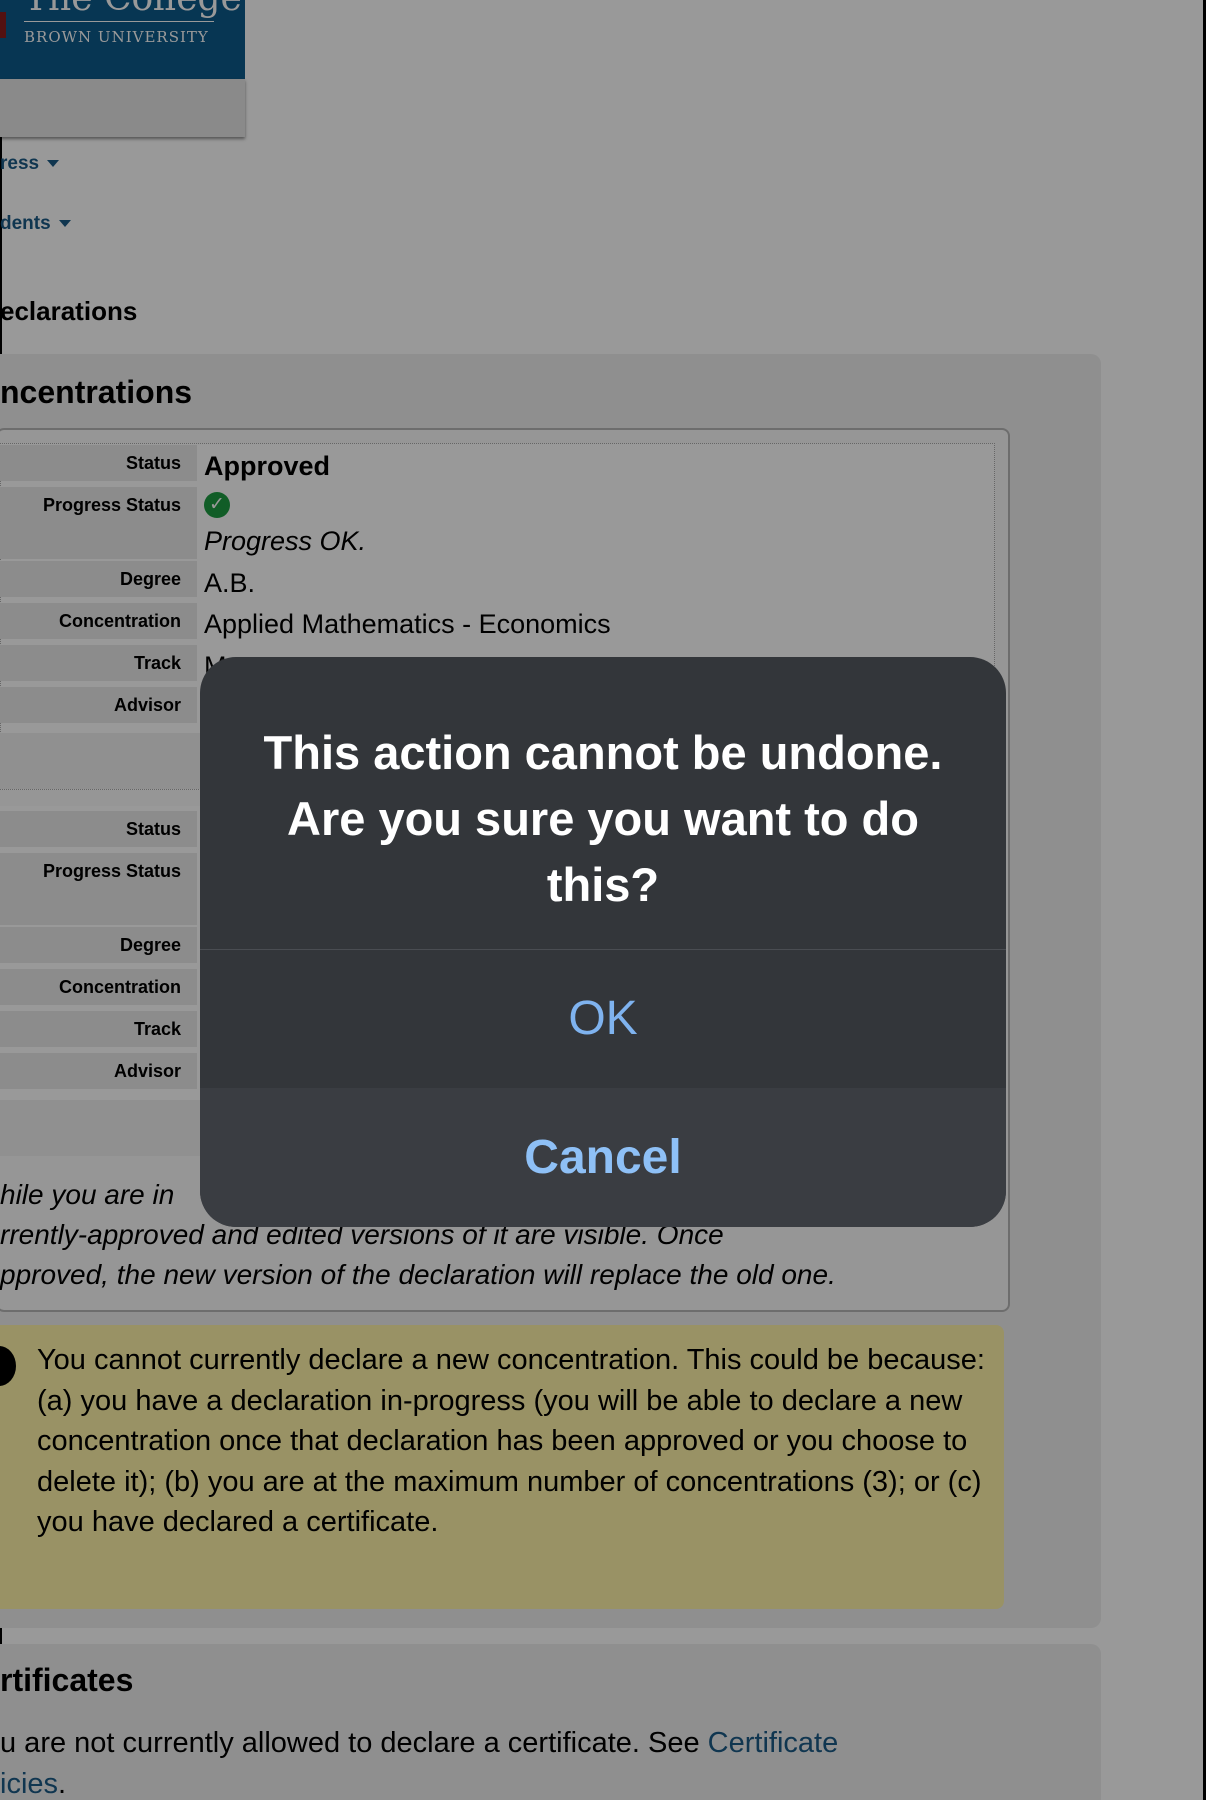 The image size is (1206, 1800). What do you see at coordinates (603, 1157) in the screenshot?
I see `cancel-button: Cancel` at bounding box center [603, 1157].